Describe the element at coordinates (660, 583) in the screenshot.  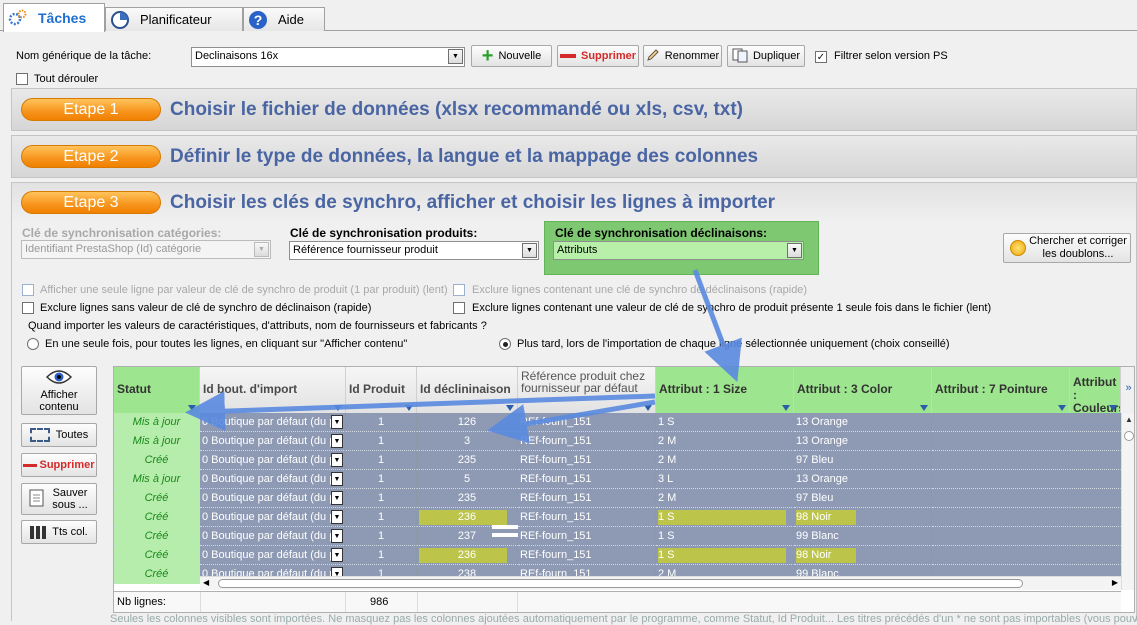
I see `horizontal-scrollbar: ◀ ▶` at that location.